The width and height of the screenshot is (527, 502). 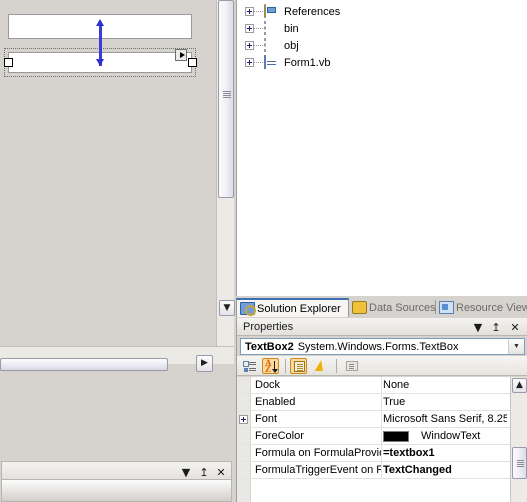 I want to click on designer-scroll-down-button: ▼, so click(x=227, y=308).